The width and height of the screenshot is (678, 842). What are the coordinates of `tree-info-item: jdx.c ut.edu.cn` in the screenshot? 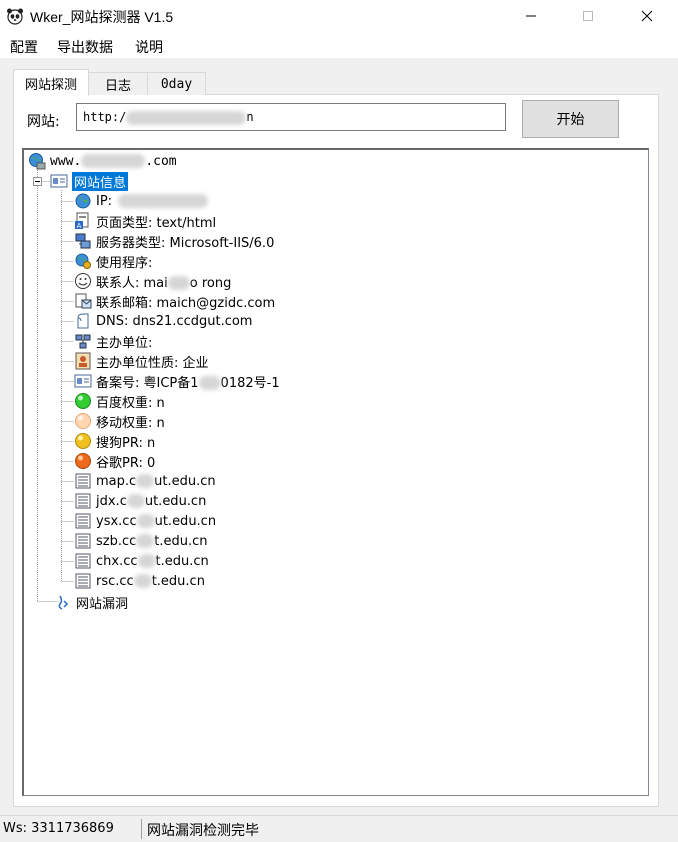 It's located at (140, 501).